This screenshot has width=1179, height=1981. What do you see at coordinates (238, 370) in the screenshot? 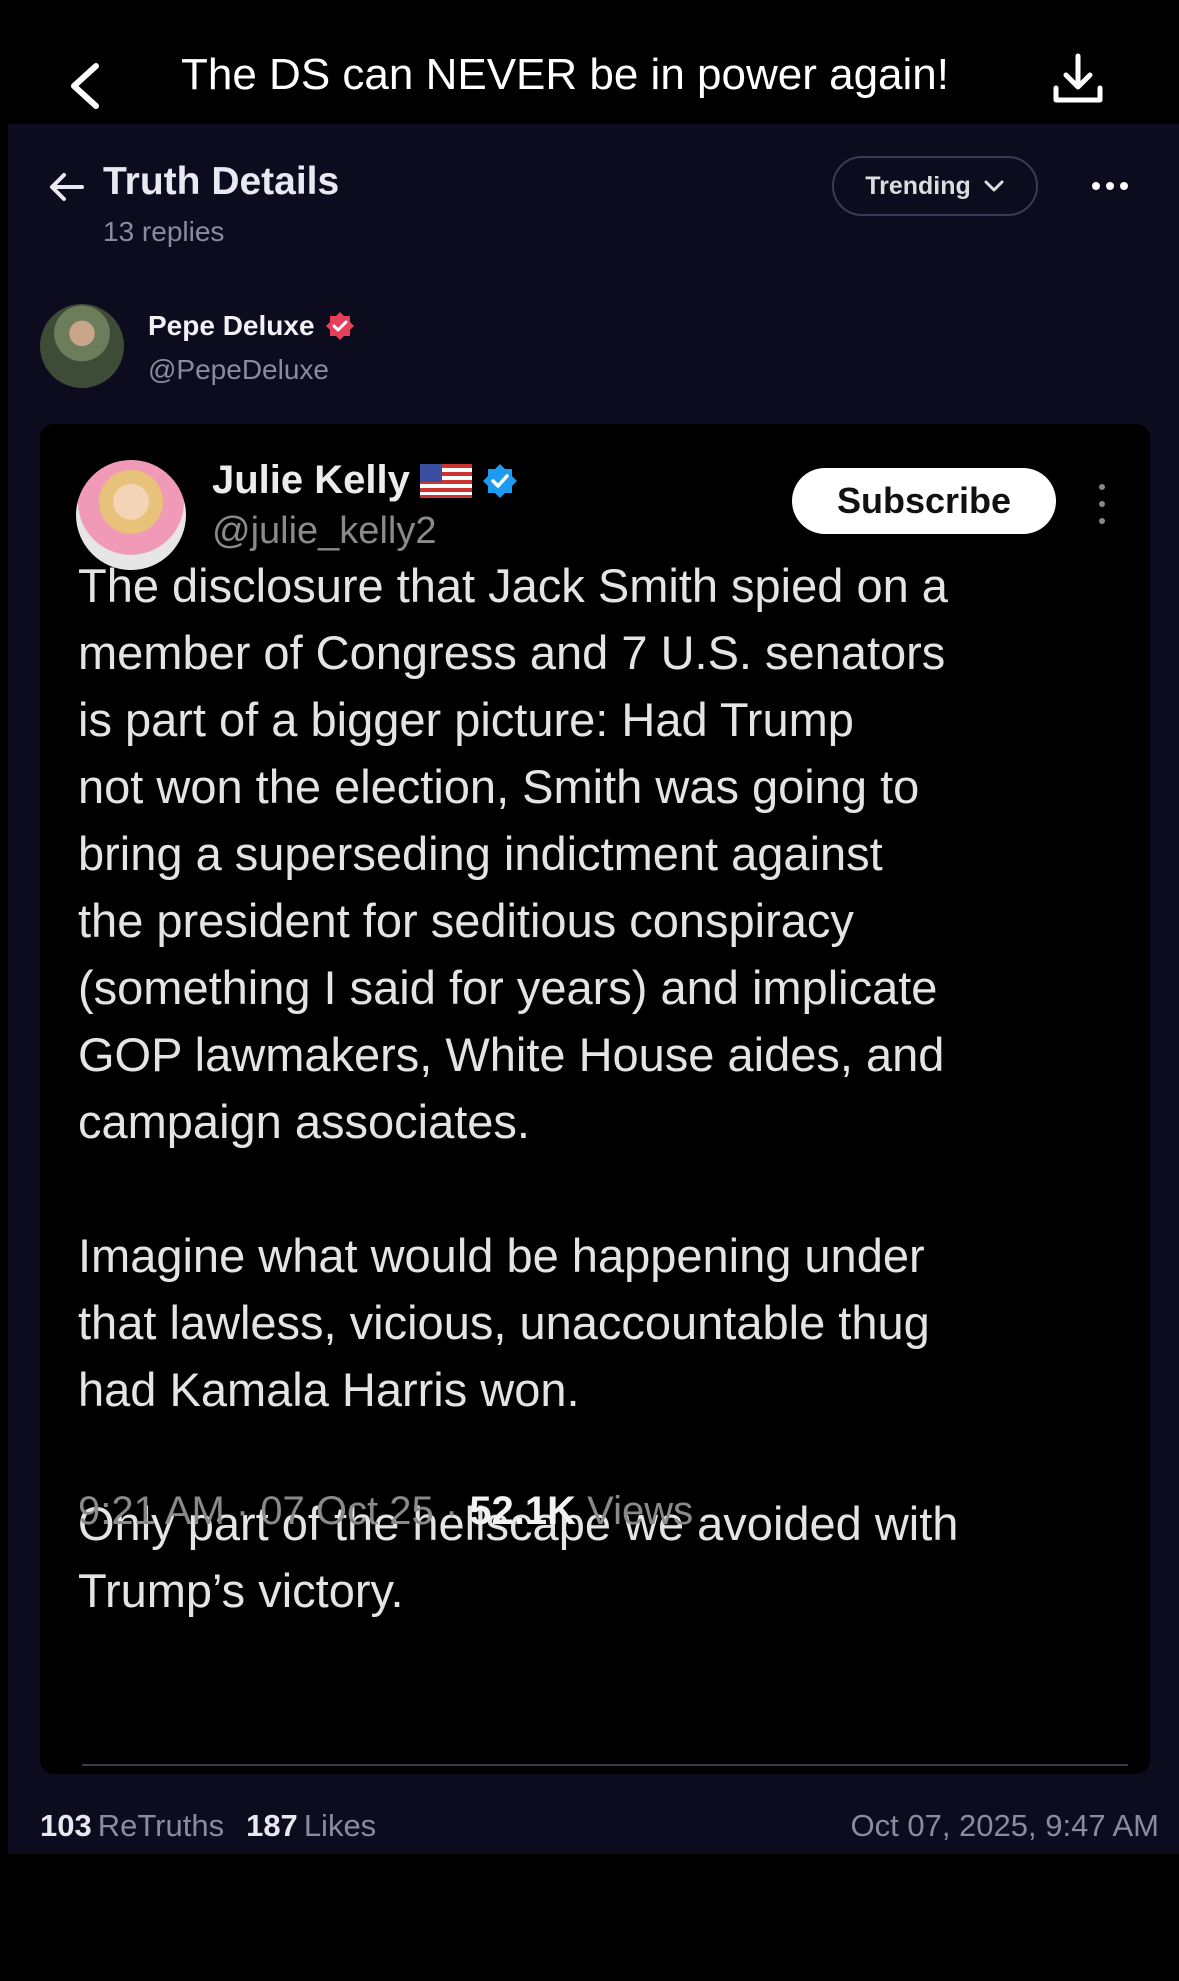
I see `author-handle: @PepeDeluxe` at bounding box center [238, 370].